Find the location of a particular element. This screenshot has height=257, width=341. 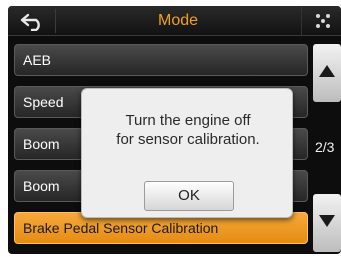

grid-dots-icon is located at coordinates (323, 21).